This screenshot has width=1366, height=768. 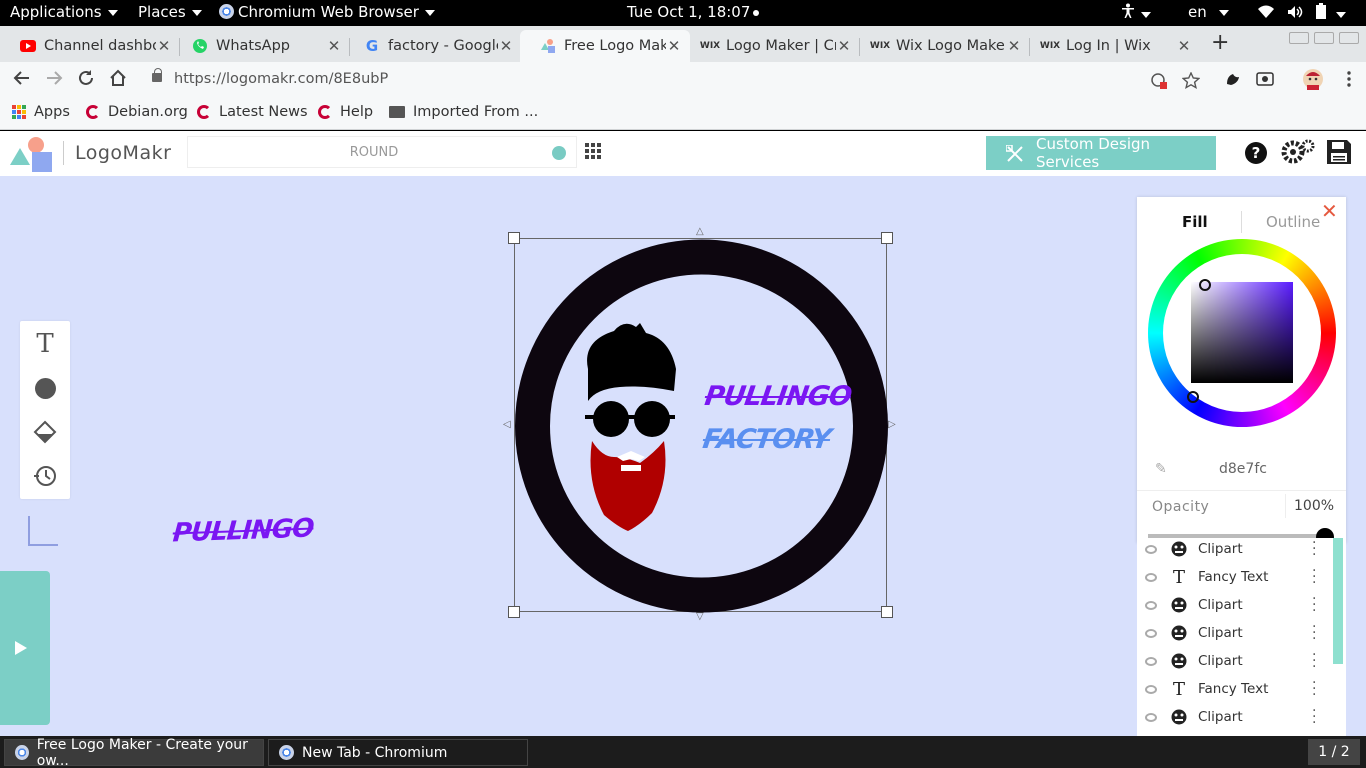 I want to click on bookmark-help: Help, so click(x=345, y=112).